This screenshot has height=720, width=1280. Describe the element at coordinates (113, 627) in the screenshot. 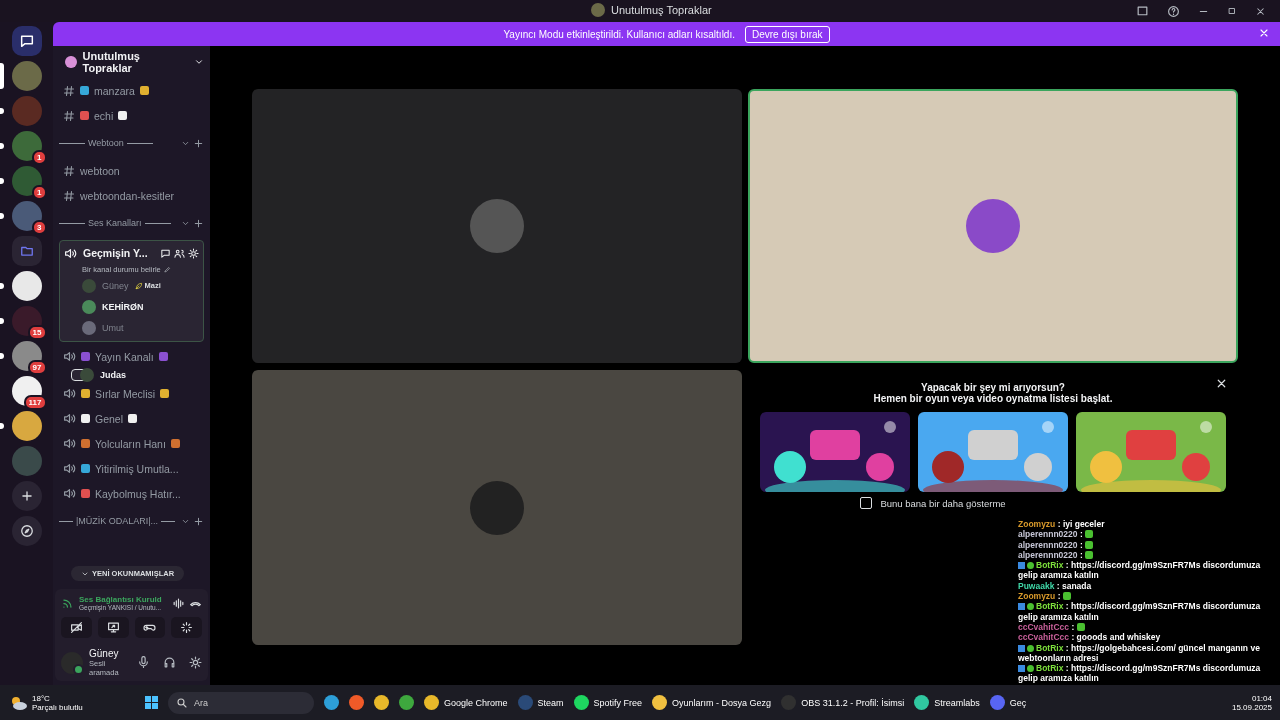

I see `screen-share-button` at that location.